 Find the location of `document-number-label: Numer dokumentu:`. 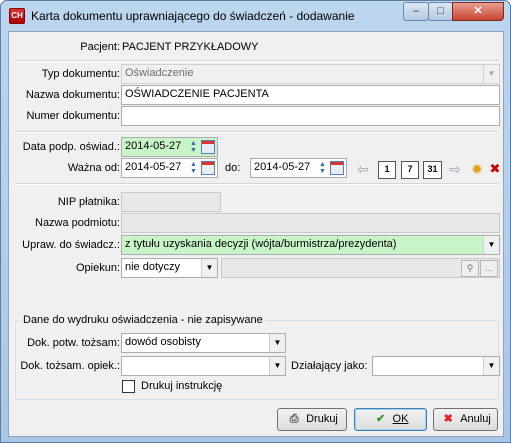

document-number-label: Numer dokumentu: is located at coordinates (73, 116).